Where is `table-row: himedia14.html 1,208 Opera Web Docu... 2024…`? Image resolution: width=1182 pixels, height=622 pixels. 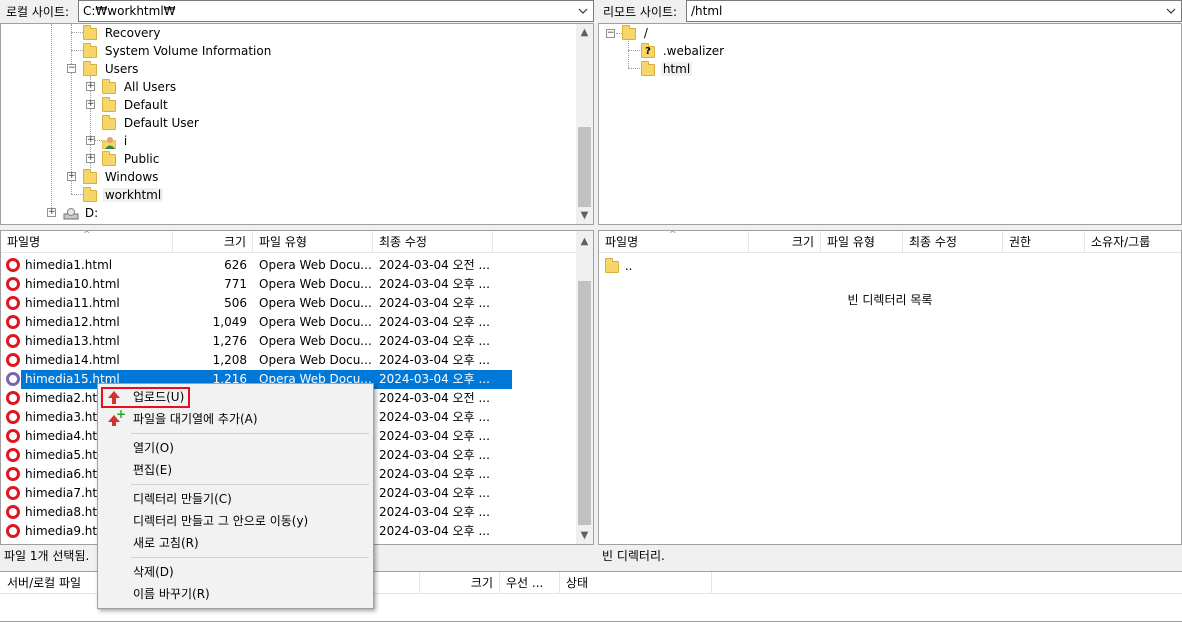
table-row: himedia14.html 1,208 Opera Web Docu... 2024… is located at coordinates (288, 360).